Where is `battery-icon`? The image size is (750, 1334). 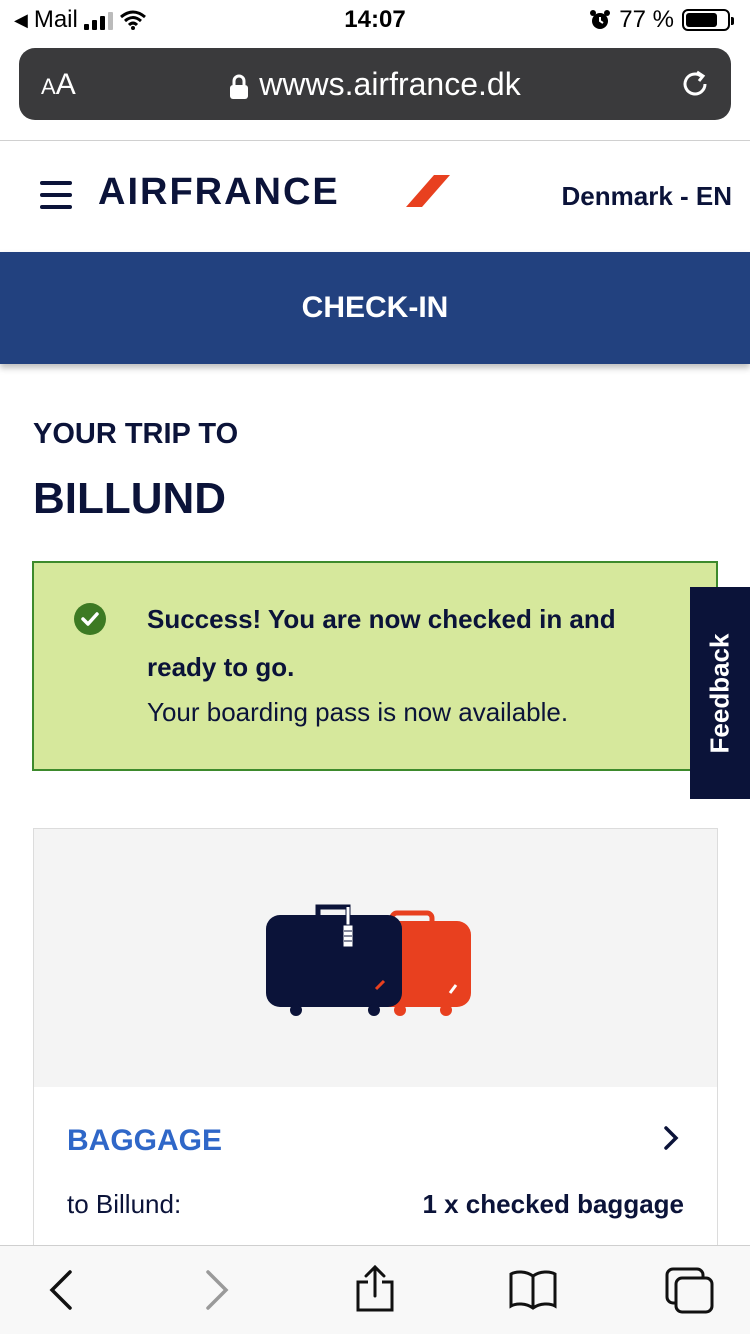 battery-icon is located at coordinates (708, 20).